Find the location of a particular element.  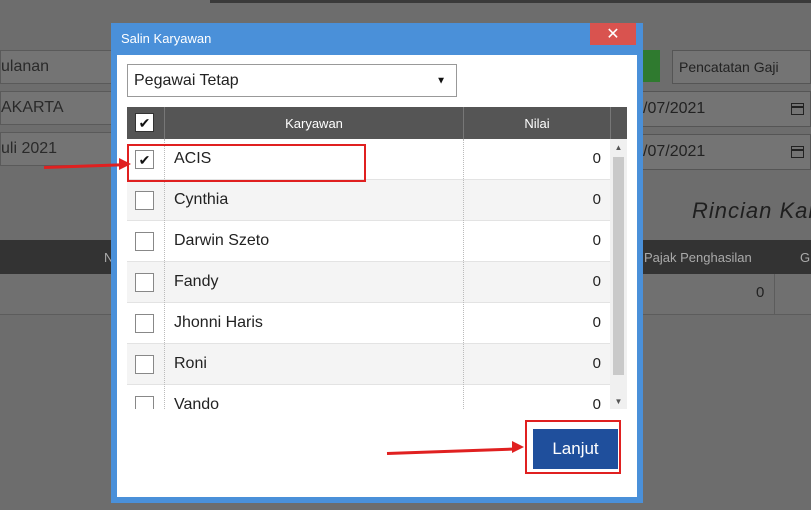

month-text: uli 2021 is located at coordinates (29, 148).